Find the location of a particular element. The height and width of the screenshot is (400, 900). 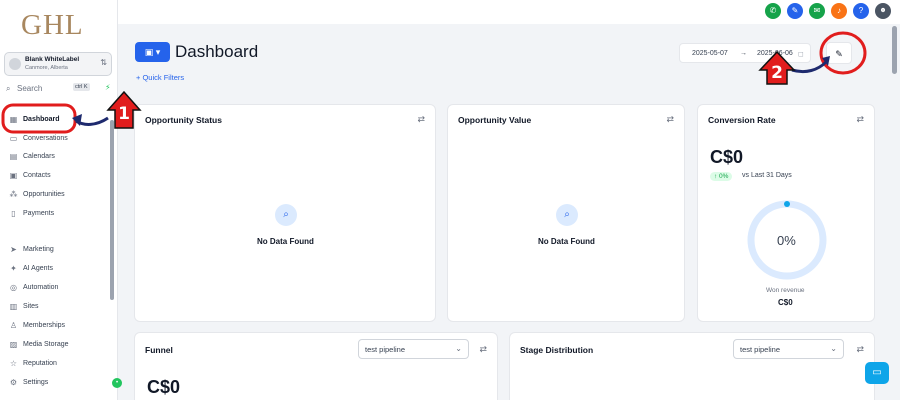

pencil-icon: ✎ is located at coordinates (839, 54).